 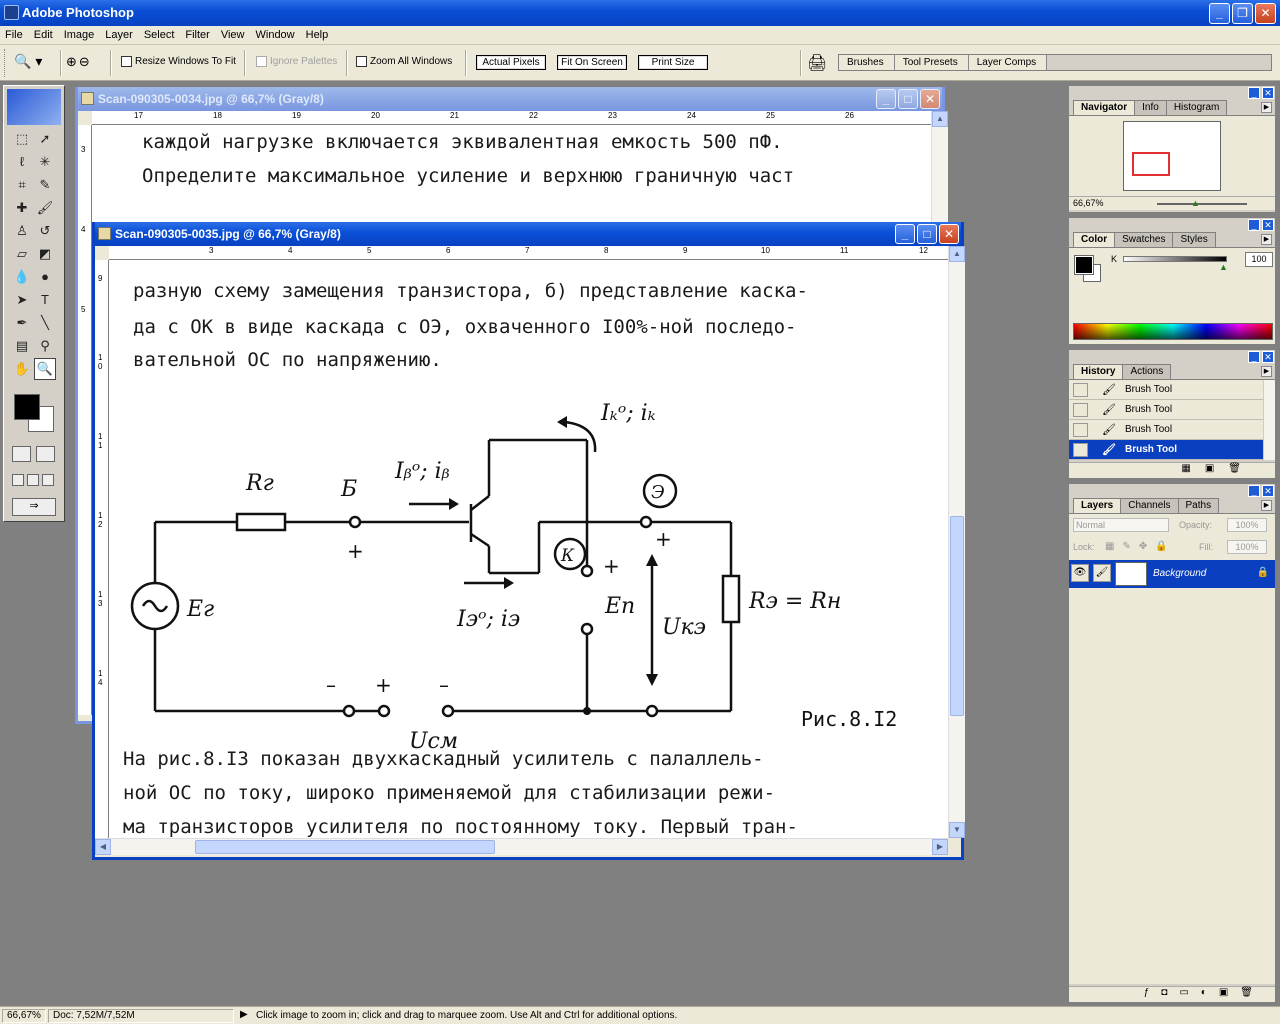 What do you see at coordinates (1223, 267) in the screenshot?
I see `slider-handle-icon: ▲` at bounding box center [1223, 267].